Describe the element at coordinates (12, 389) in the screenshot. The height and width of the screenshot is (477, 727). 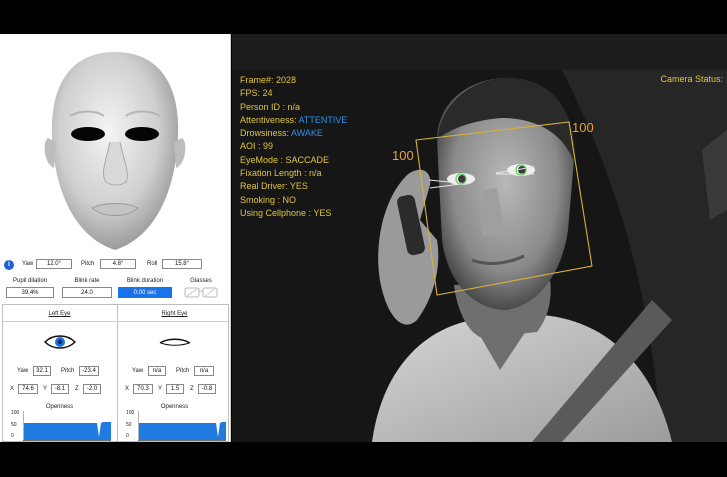
I see `left-eye-x-label: X` at that location.